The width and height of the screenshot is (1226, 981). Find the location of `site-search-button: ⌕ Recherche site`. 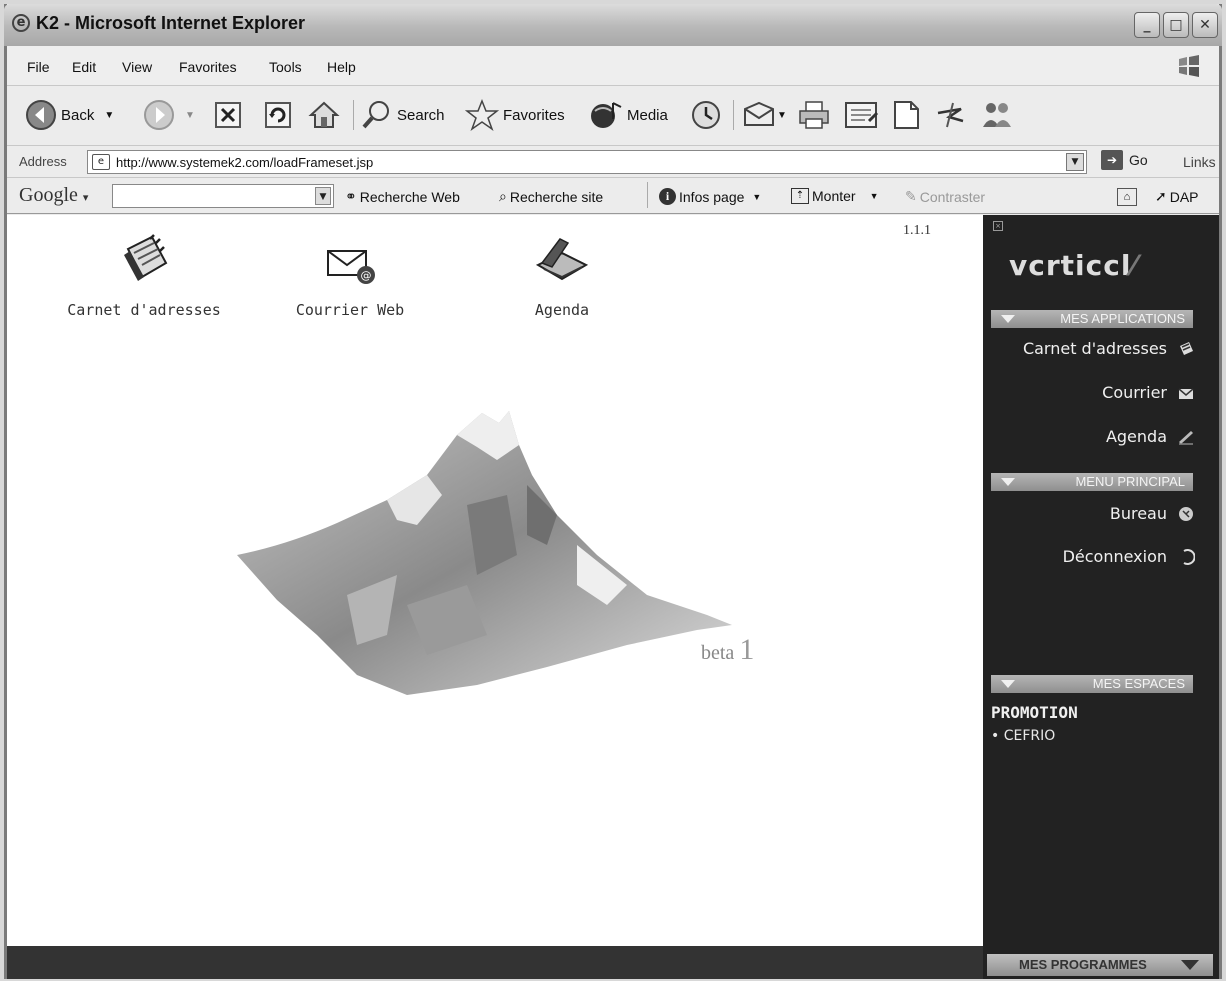

site-search-button: ⌕ Recherche site is located at coordinates (551, 196).